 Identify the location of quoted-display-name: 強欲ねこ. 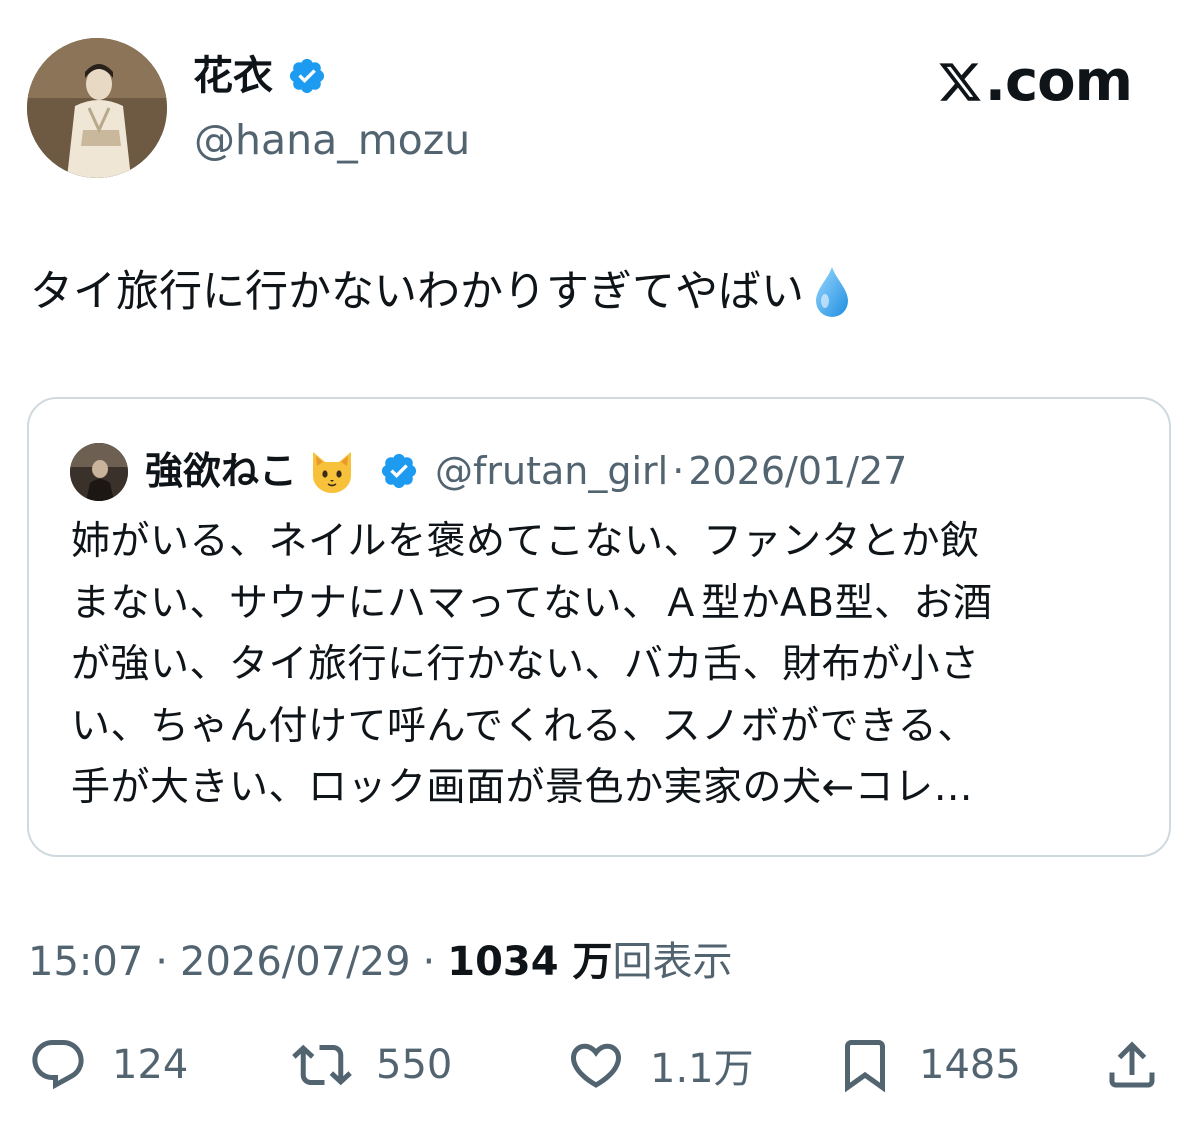
(221, 471).